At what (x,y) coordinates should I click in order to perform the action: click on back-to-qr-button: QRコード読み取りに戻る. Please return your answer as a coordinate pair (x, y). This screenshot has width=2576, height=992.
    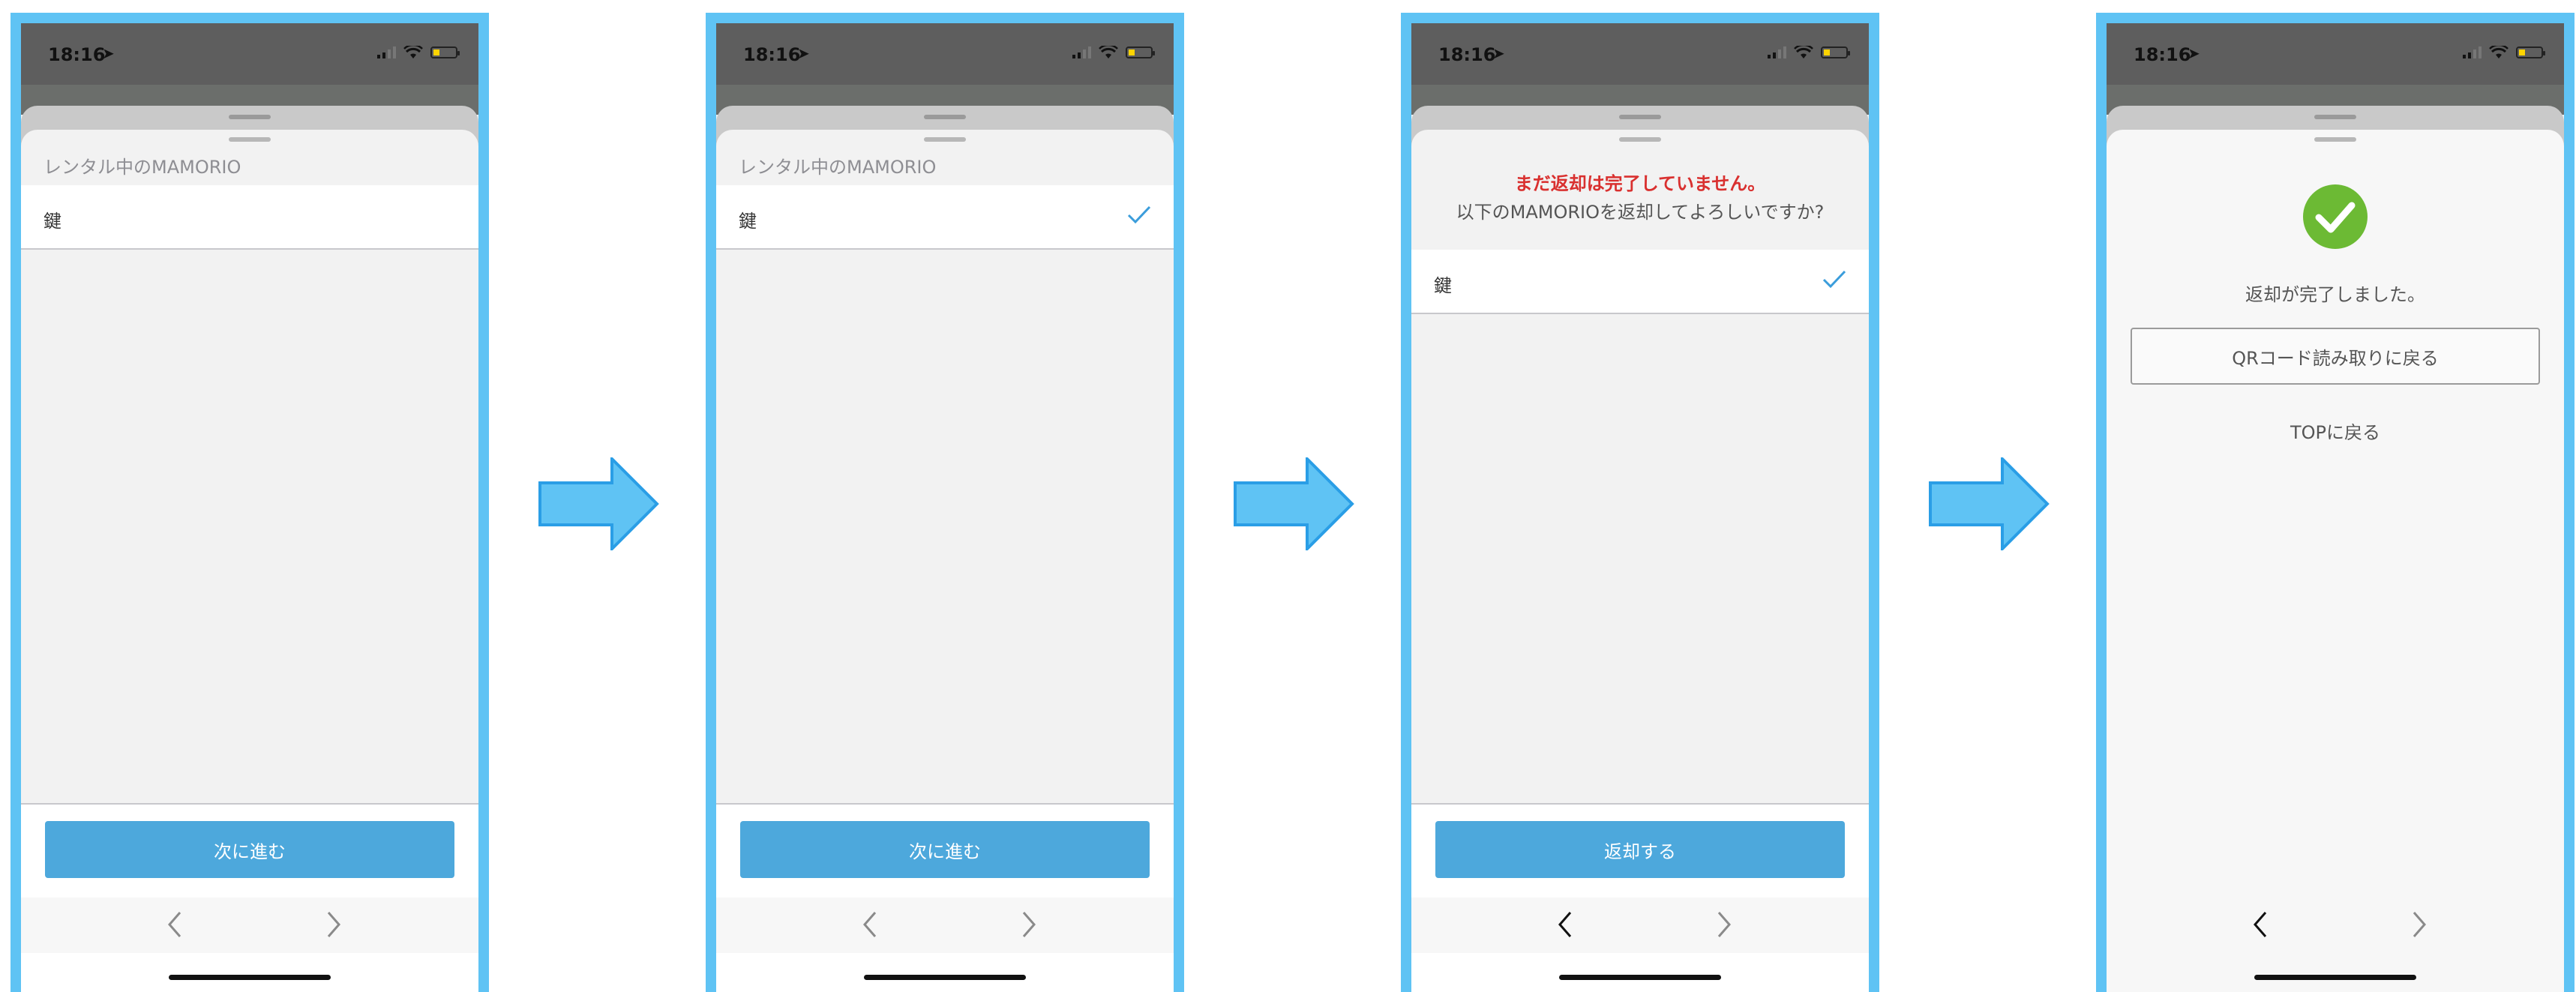
    Looking at the image, I should click on (2336, 356).